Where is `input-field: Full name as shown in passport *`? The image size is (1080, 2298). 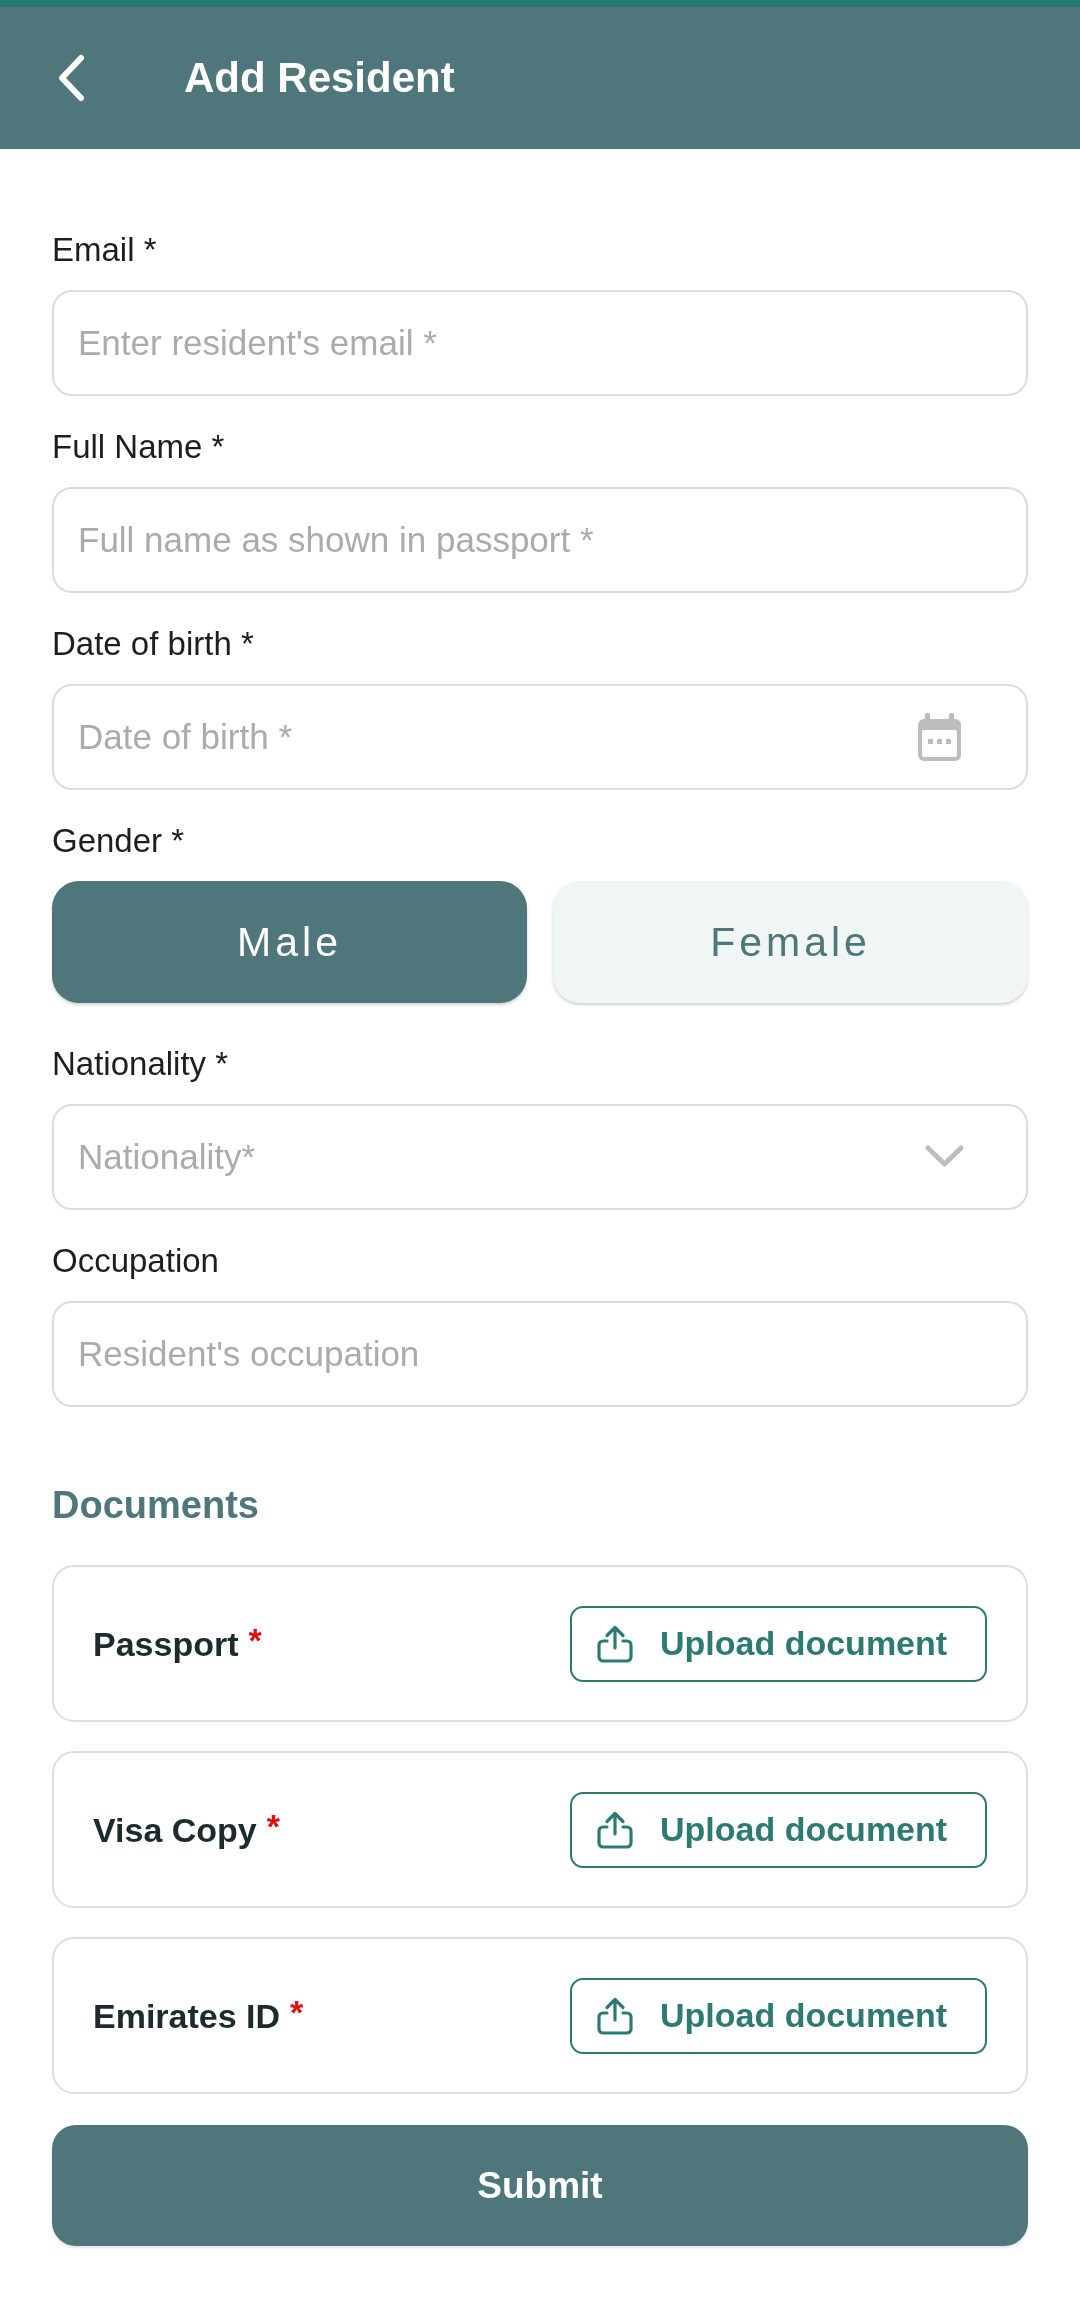
input-field: Full name as shown in passport * is located at coordinates (540, 540).